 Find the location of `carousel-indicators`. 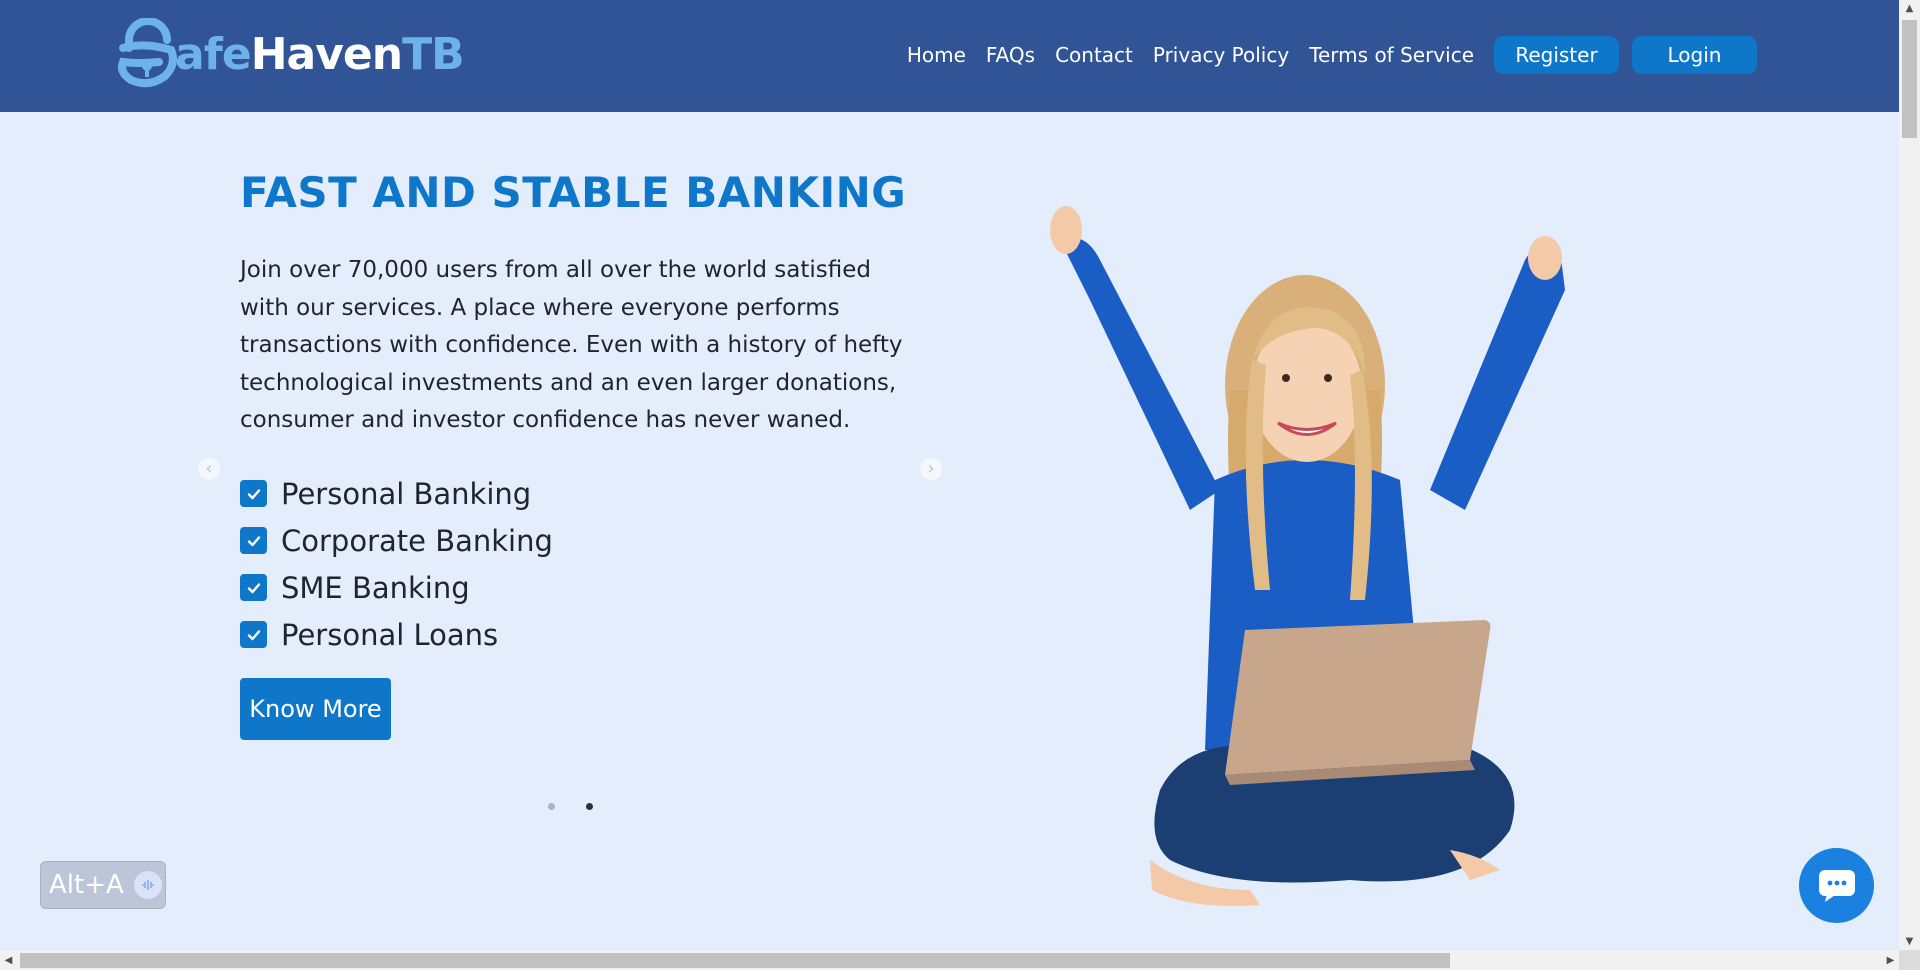

carousel-indicators is located at coordinates (586, 806).